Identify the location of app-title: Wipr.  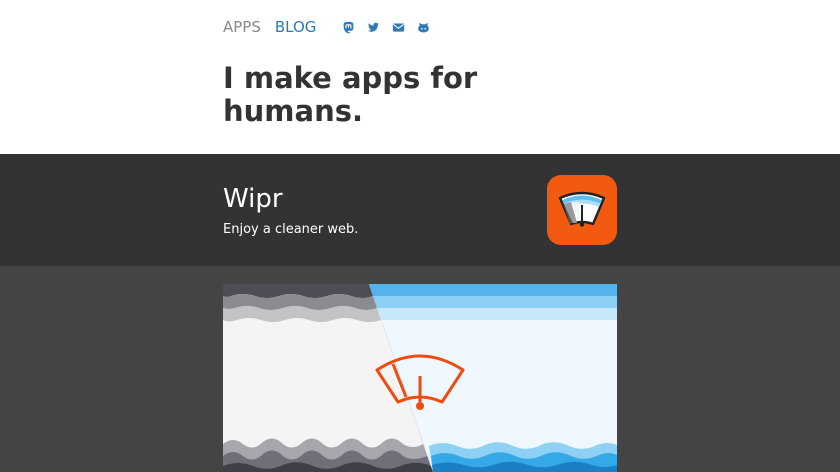
(253, 199).